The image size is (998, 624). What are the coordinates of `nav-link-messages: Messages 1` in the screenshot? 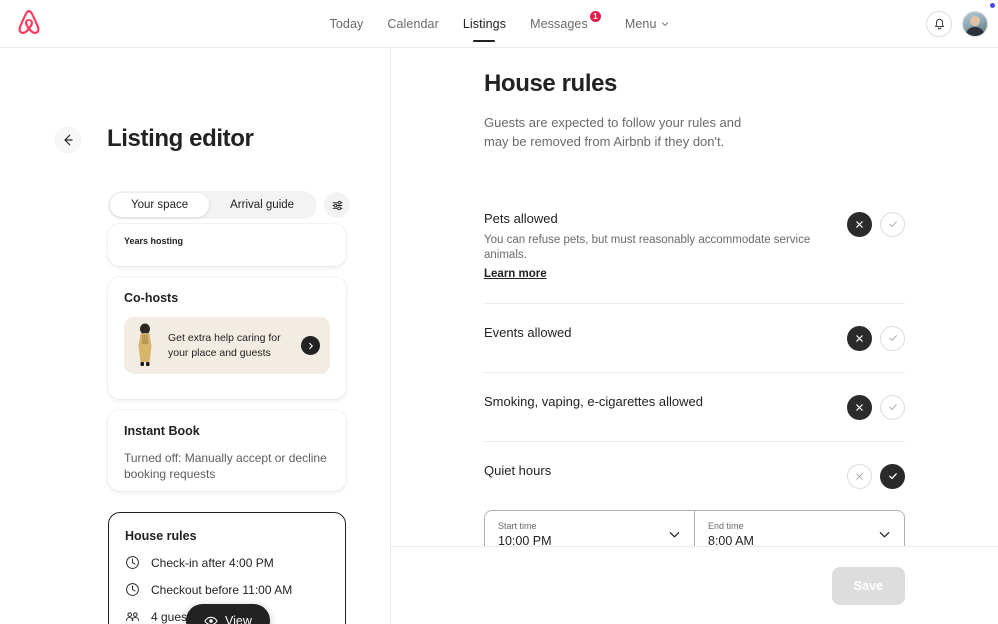 It's located at (565, 22).